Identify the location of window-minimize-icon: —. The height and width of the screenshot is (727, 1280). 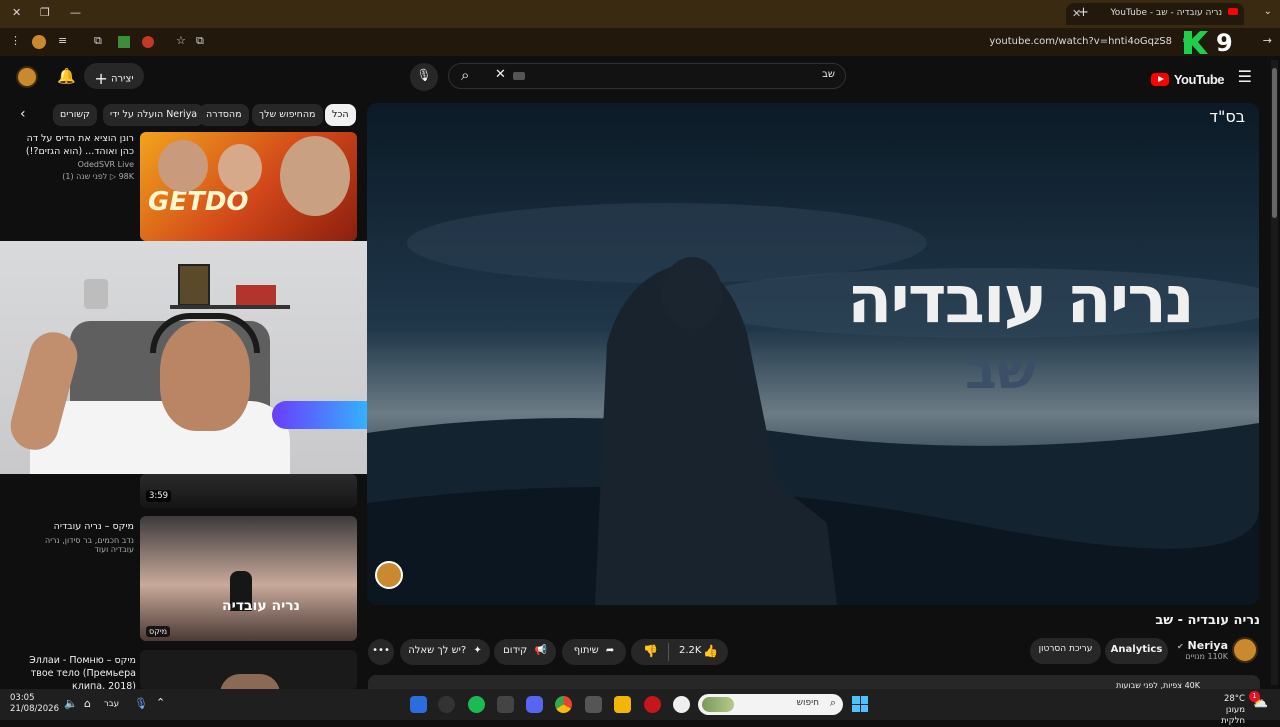
(75, 12).